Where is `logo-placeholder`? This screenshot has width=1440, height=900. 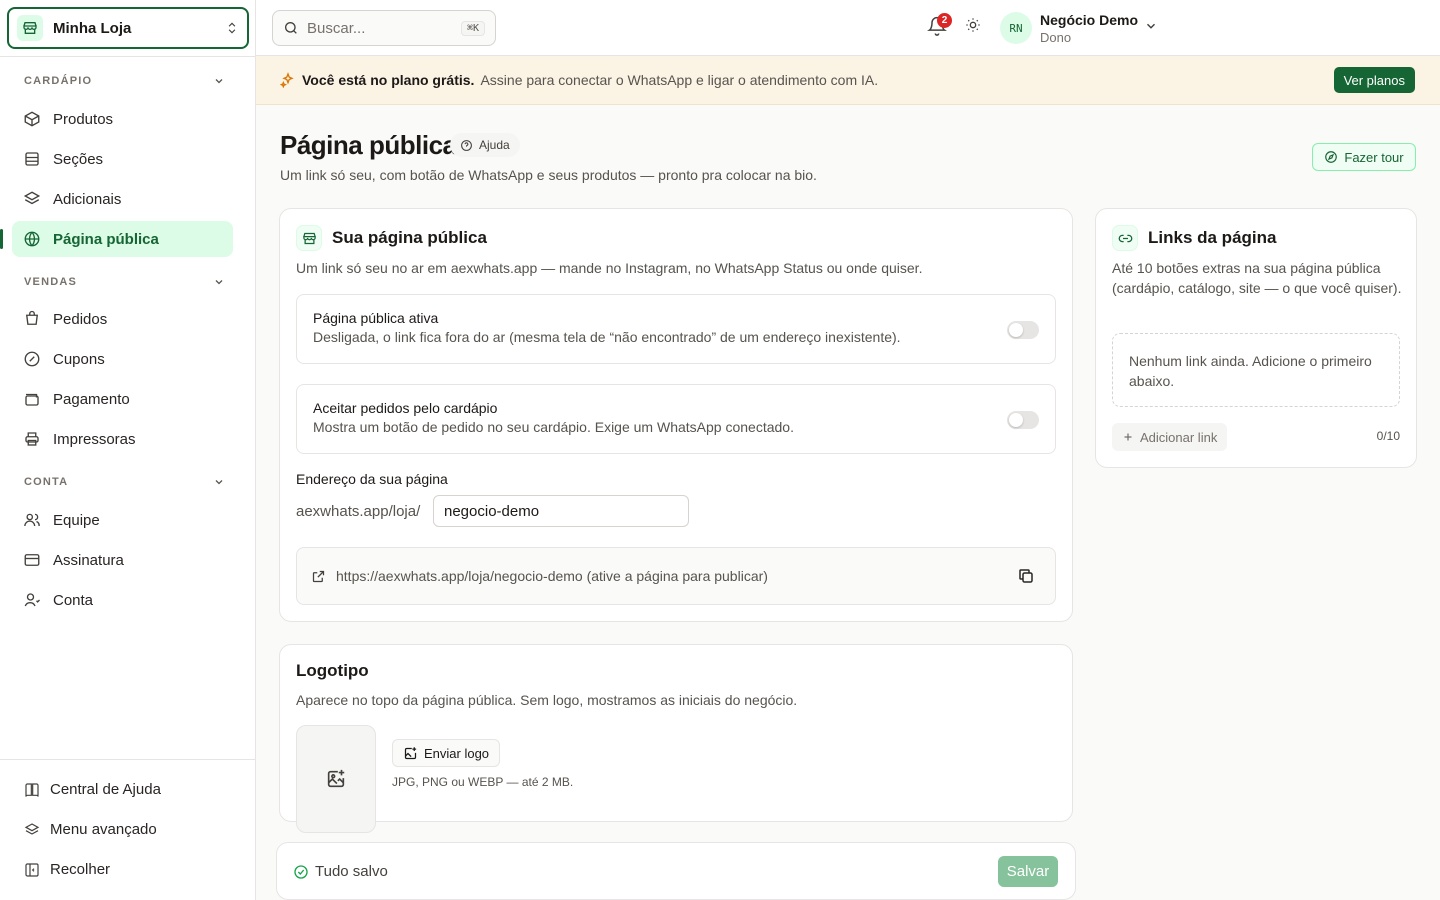
logo-placeholder is located at coordinates (336, 779).